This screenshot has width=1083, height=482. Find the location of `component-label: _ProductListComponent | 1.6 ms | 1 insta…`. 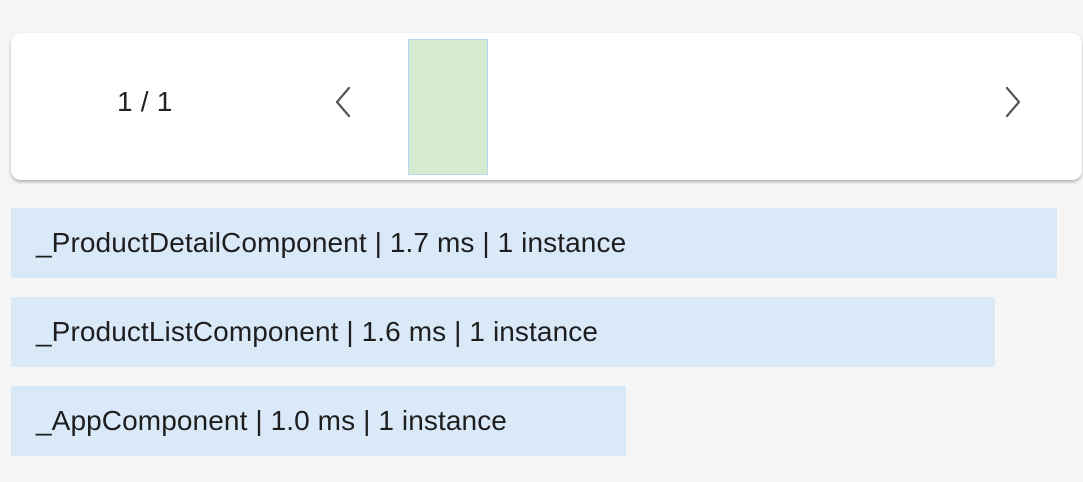

component-label: _ProductListComponent | 1.6 ms | 1 insta… is located at coordinates (317, 331).